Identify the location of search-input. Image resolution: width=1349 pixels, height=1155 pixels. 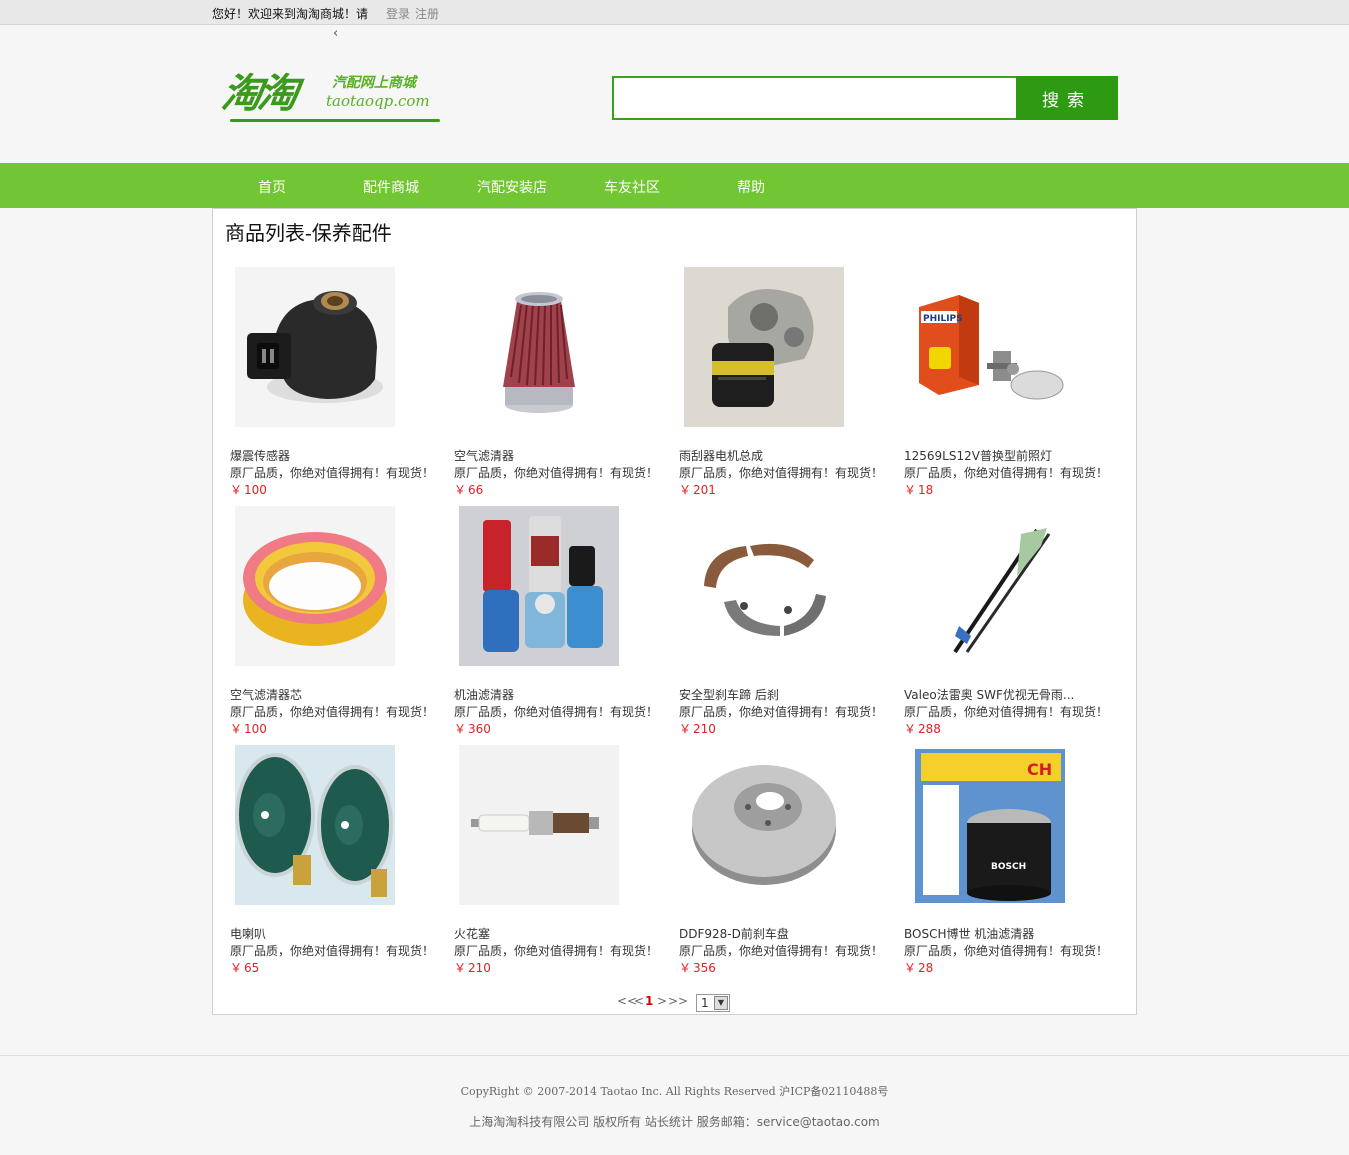
(815, 98).